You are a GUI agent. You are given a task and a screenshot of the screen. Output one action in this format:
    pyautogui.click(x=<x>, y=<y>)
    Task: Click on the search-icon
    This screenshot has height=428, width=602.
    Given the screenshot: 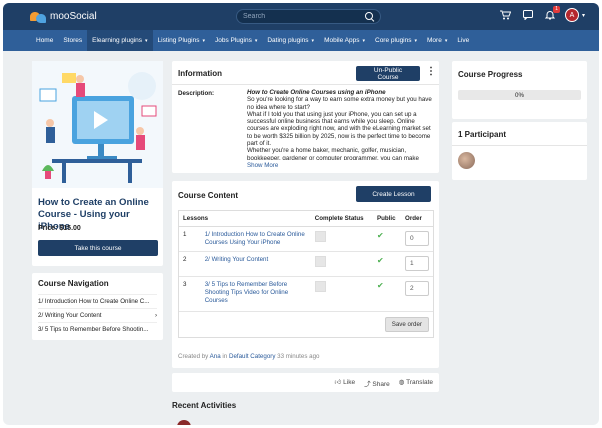 What is the action you would take?
    pyautogui.click(x=369, y=16)
    